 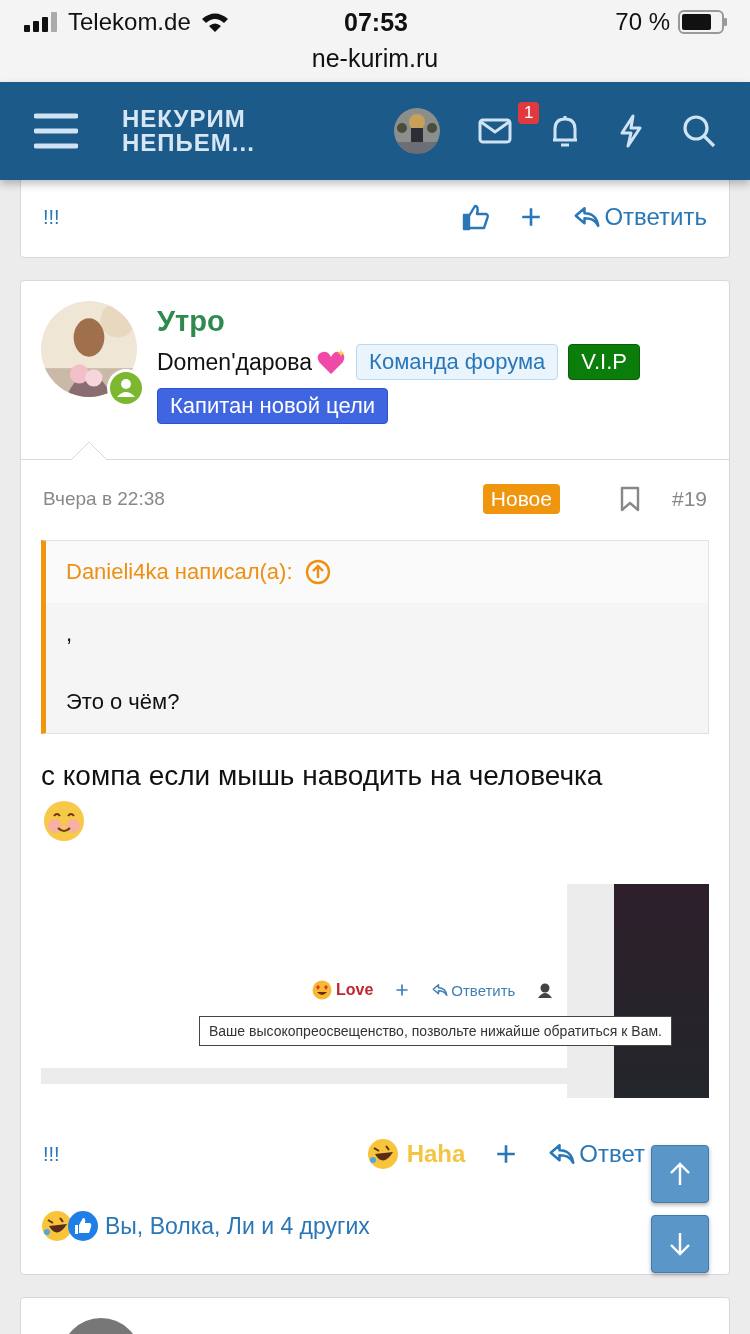 What do you see at coordinates (322, 775) in the screenshot?
I see `post-text: с компа если мышь наводить на человечка` at bounding box center [322, 775].